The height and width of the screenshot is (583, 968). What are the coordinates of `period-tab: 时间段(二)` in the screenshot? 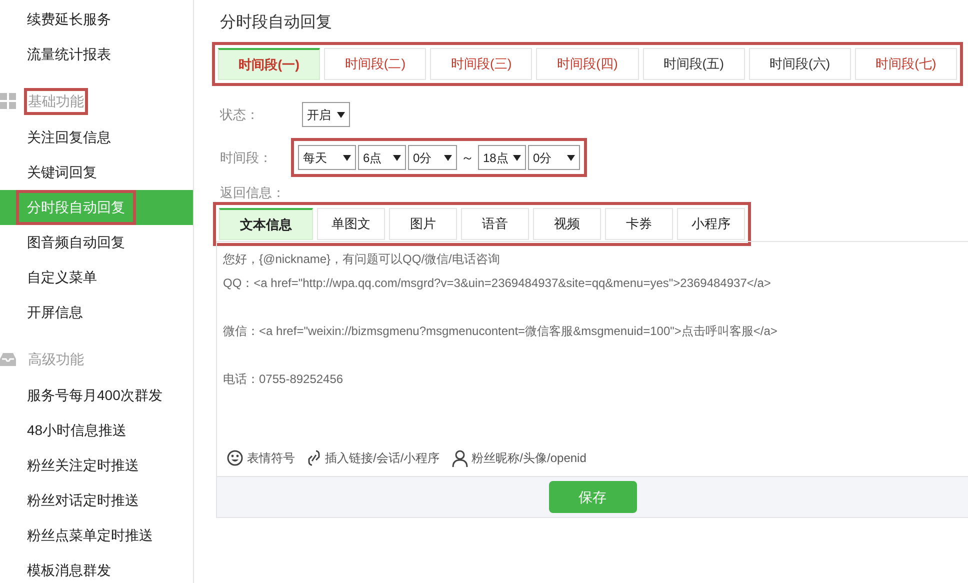 It's located at (375, 64).